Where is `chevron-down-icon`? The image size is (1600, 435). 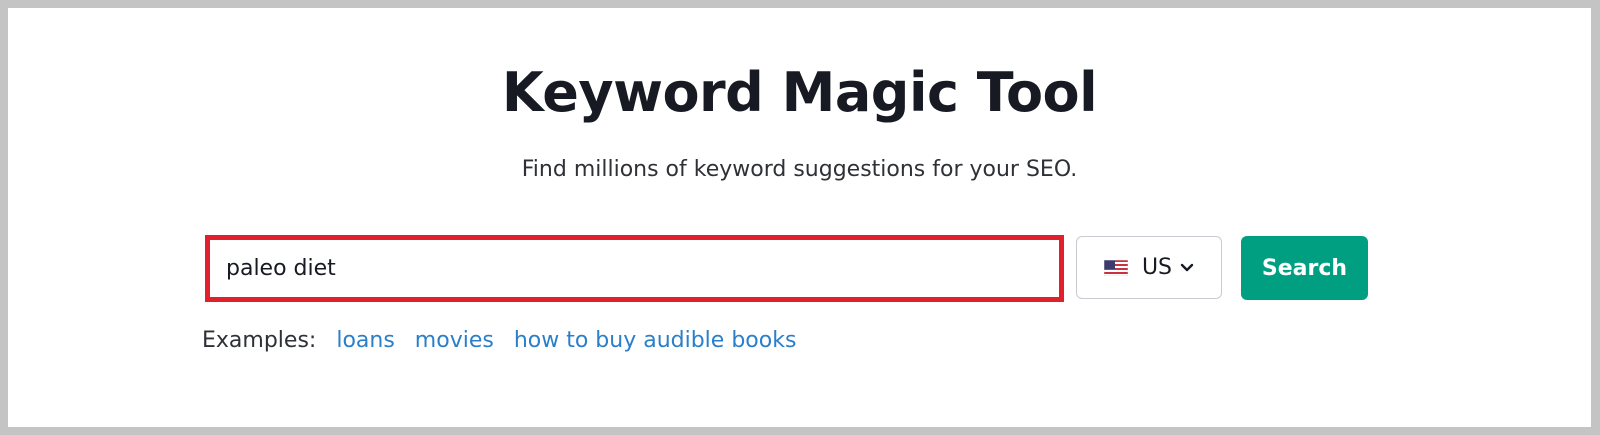
chevron-down-icon is located at coordinates (1187, 267).